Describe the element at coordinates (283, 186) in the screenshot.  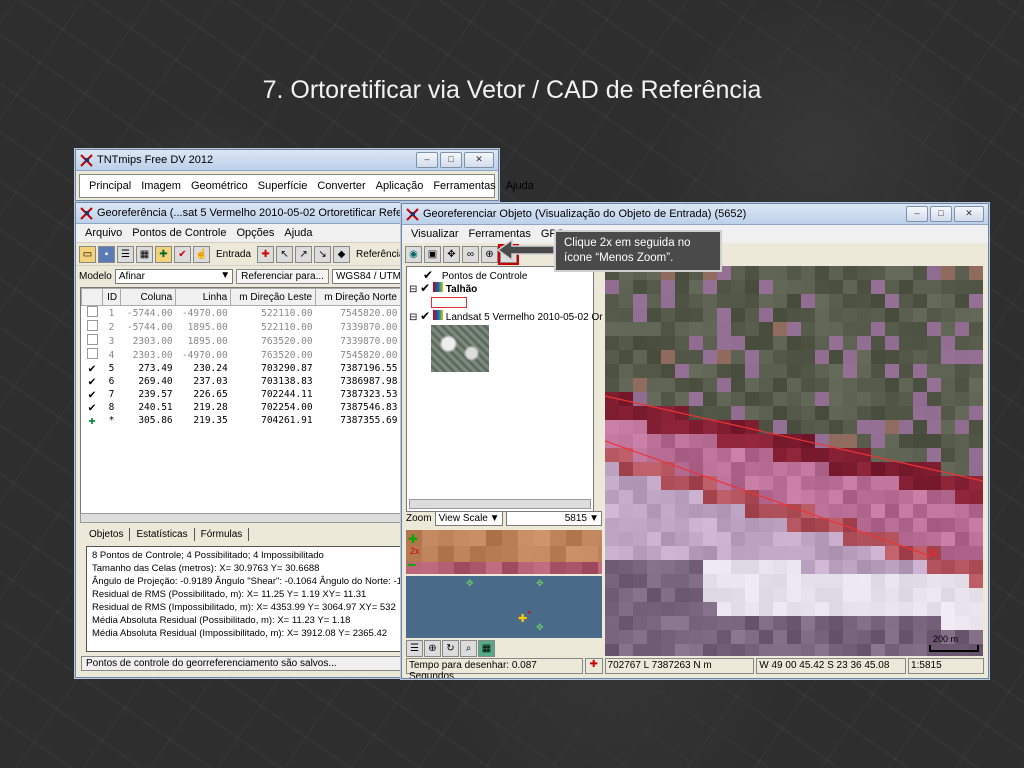
I see `tntmips-menu-item: Superfície` at that location.